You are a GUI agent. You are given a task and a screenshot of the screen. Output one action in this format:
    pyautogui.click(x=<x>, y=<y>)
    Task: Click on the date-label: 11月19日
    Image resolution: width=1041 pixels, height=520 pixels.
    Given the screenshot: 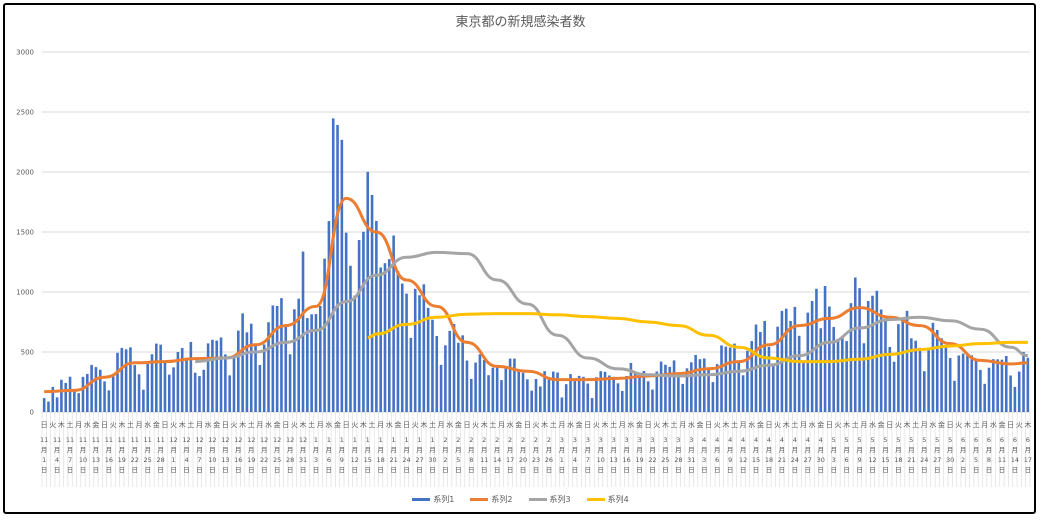 What is the action you would take?
    pyautogui.click(x=121, y=455)
    